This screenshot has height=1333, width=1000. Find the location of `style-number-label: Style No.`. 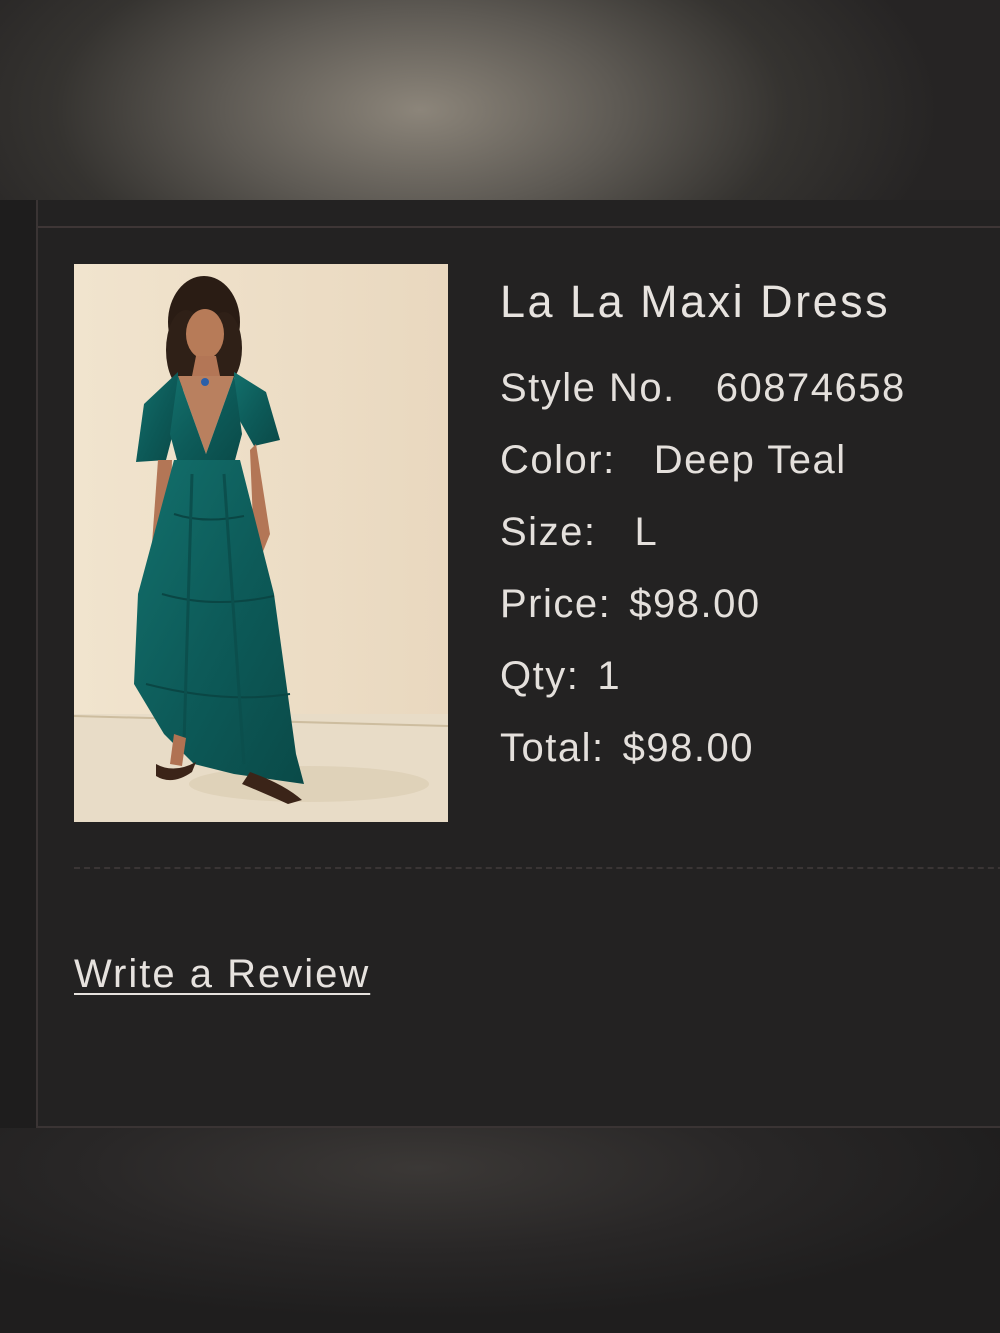

style-number-label: Style No. is located at coordinates (588, 388).